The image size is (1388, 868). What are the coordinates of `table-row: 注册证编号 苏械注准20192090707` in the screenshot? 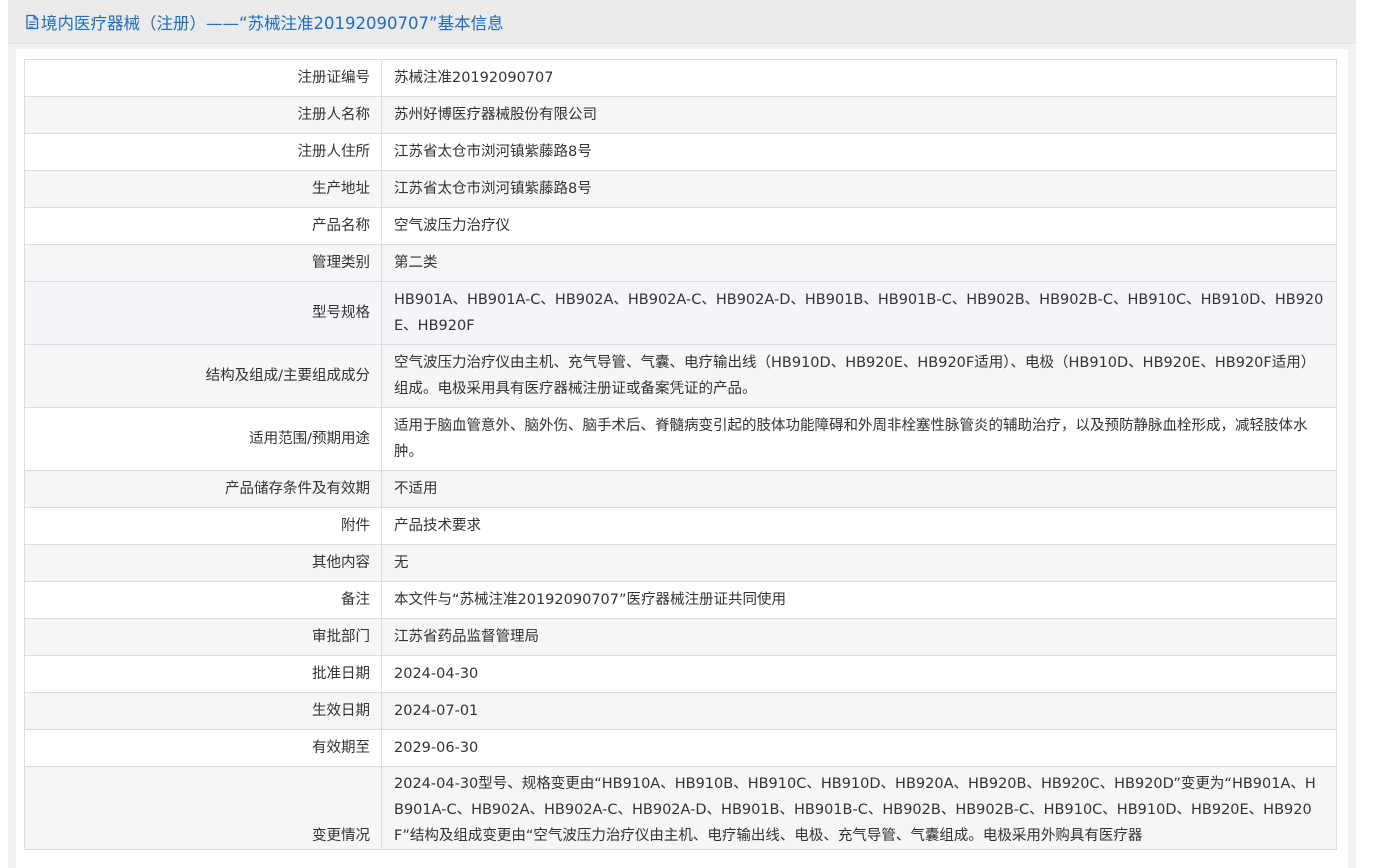 It's located at (680, 78).